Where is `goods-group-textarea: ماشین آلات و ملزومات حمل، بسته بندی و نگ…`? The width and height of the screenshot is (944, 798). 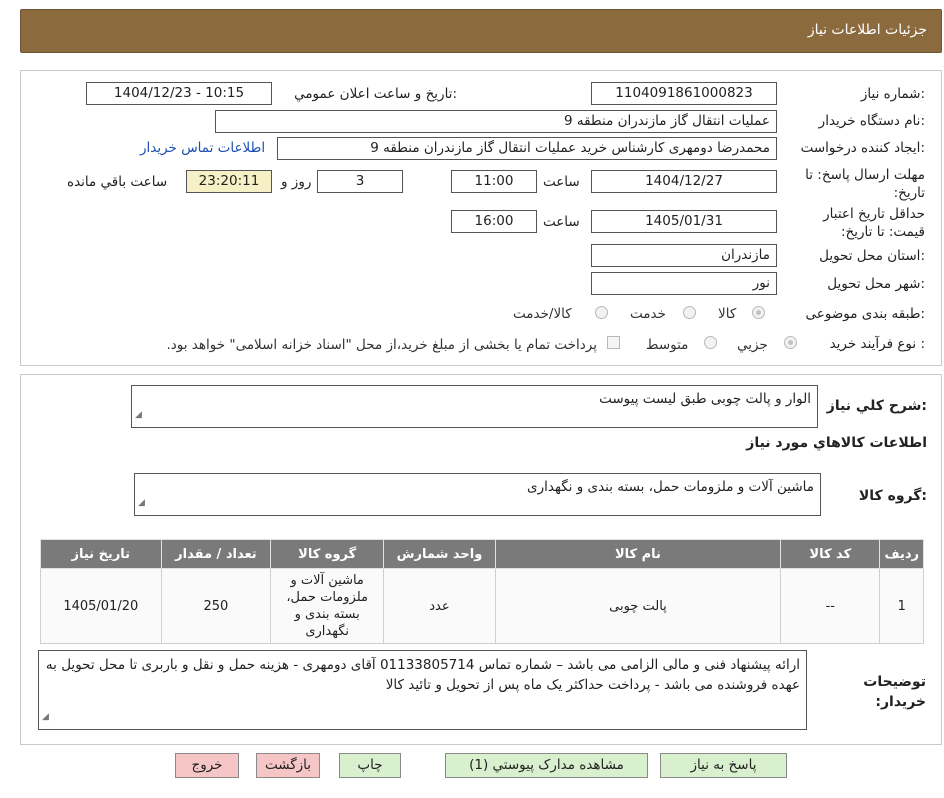
goods-group-textarea: ماشین آلات و ملزومات حمل، بسته بندی و نگ… is located at coordinates (477, 494).